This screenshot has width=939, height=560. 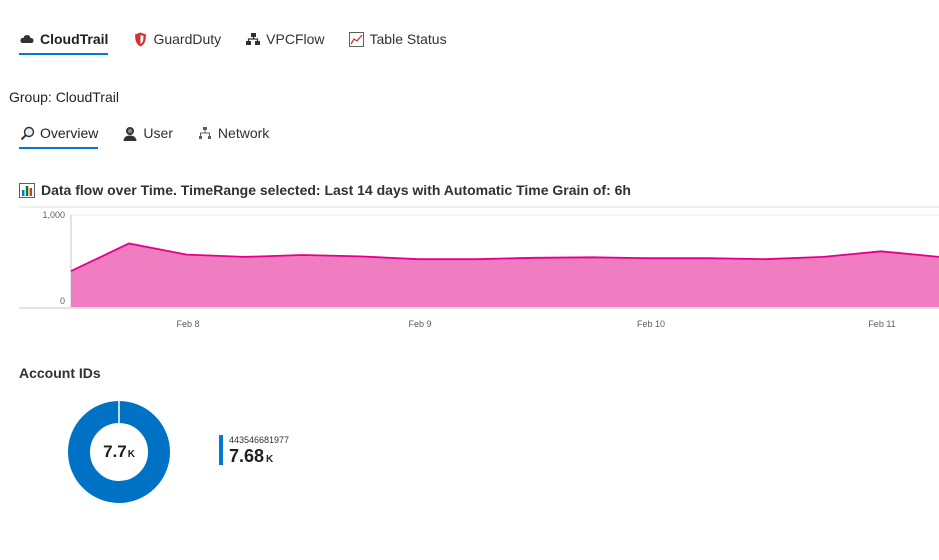 I want to click on donut-total-value: 7.7, so click(x=115, y=451).